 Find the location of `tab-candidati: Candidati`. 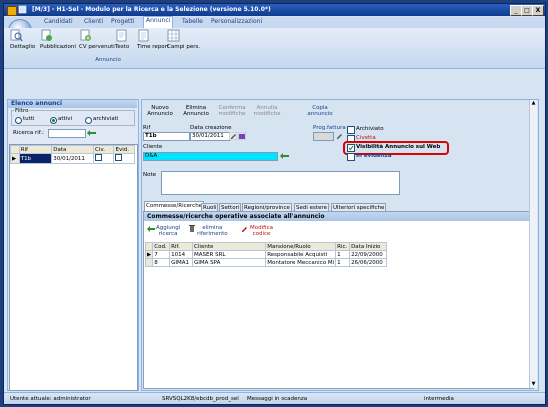

tab-candidati: Candidati is located at coordinates (58, 22).